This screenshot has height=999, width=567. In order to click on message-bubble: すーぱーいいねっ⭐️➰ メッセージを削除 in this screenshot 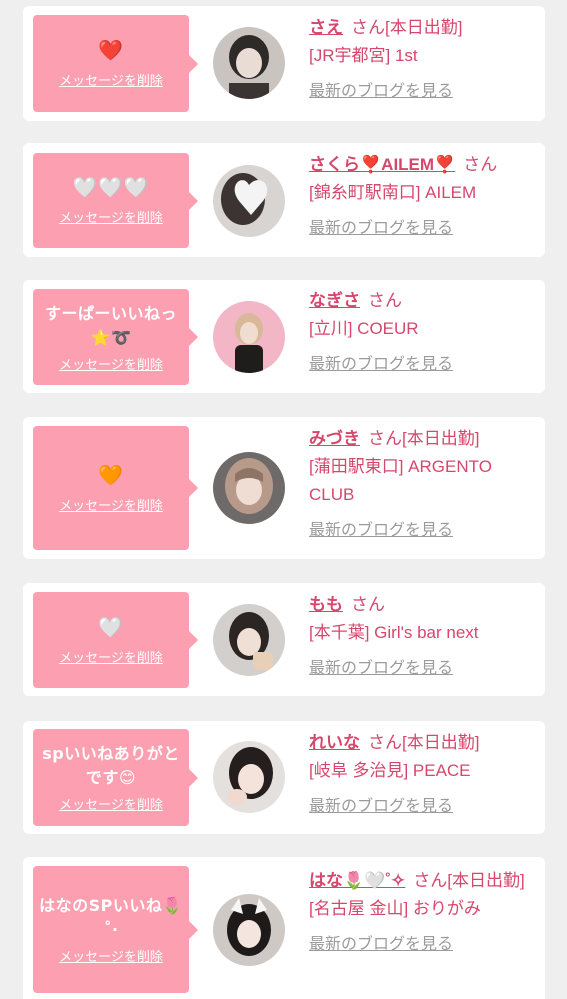, I will do `click(115, 337)`.